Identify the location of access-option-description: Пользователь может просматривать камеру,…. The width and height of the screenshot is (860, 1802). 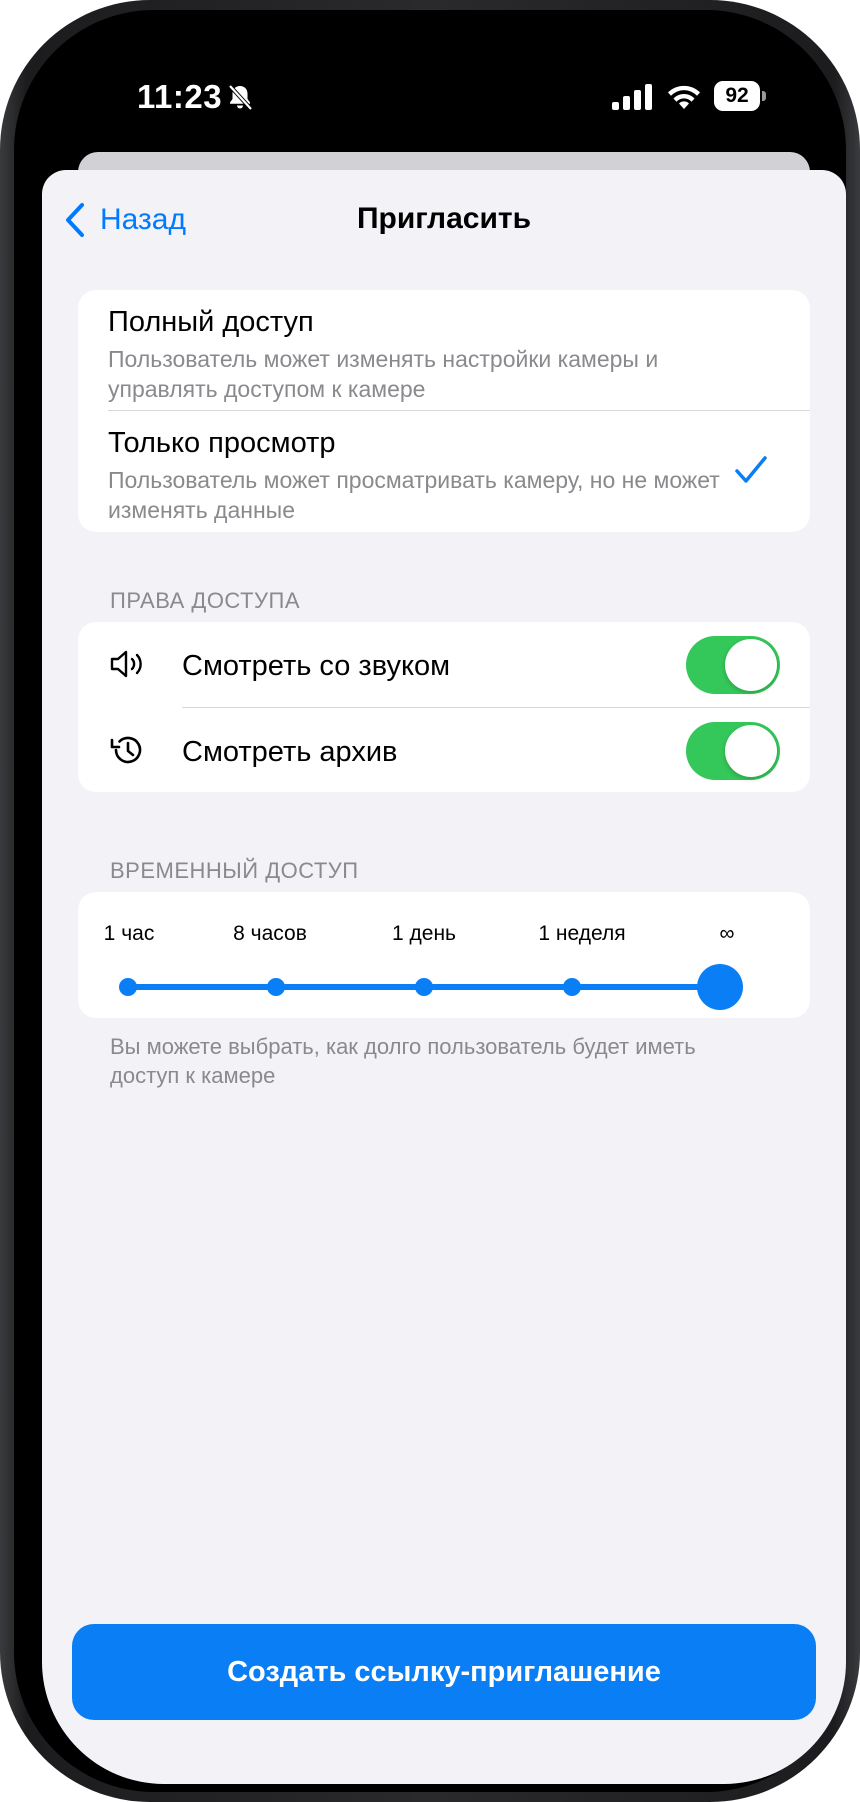
(414, 495).